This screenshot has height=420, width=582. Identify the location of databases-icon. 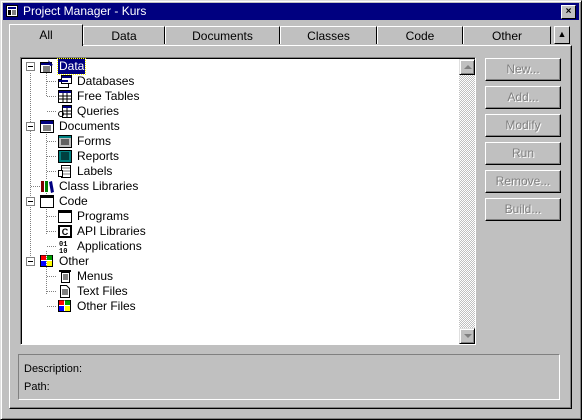
(65, 81).